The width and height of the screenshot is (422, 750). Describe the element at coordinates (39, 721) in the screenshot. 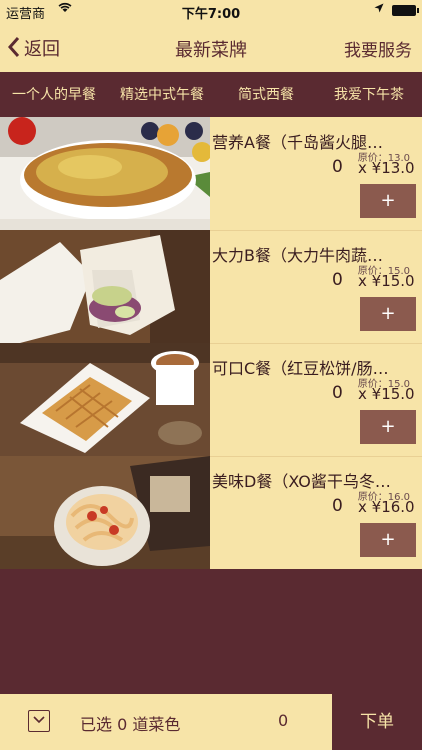

I see `expand-cart-button` at that location.